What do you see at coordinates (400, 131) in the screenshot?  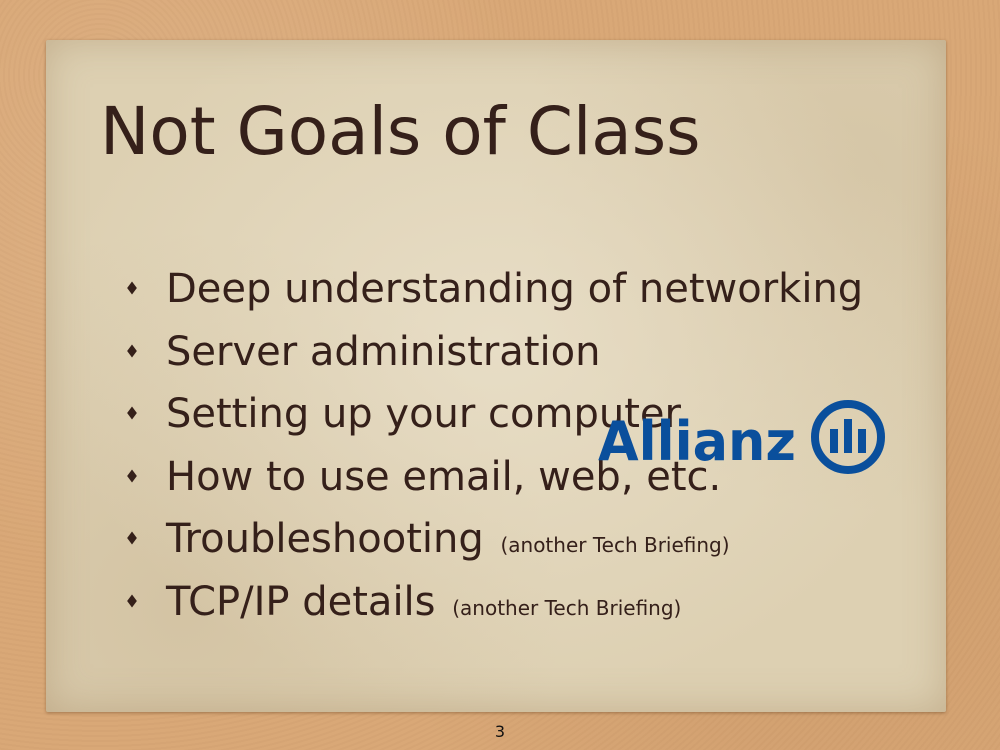 I see `slide-title: Not Goals of Class` at bounding box center [400, 131].